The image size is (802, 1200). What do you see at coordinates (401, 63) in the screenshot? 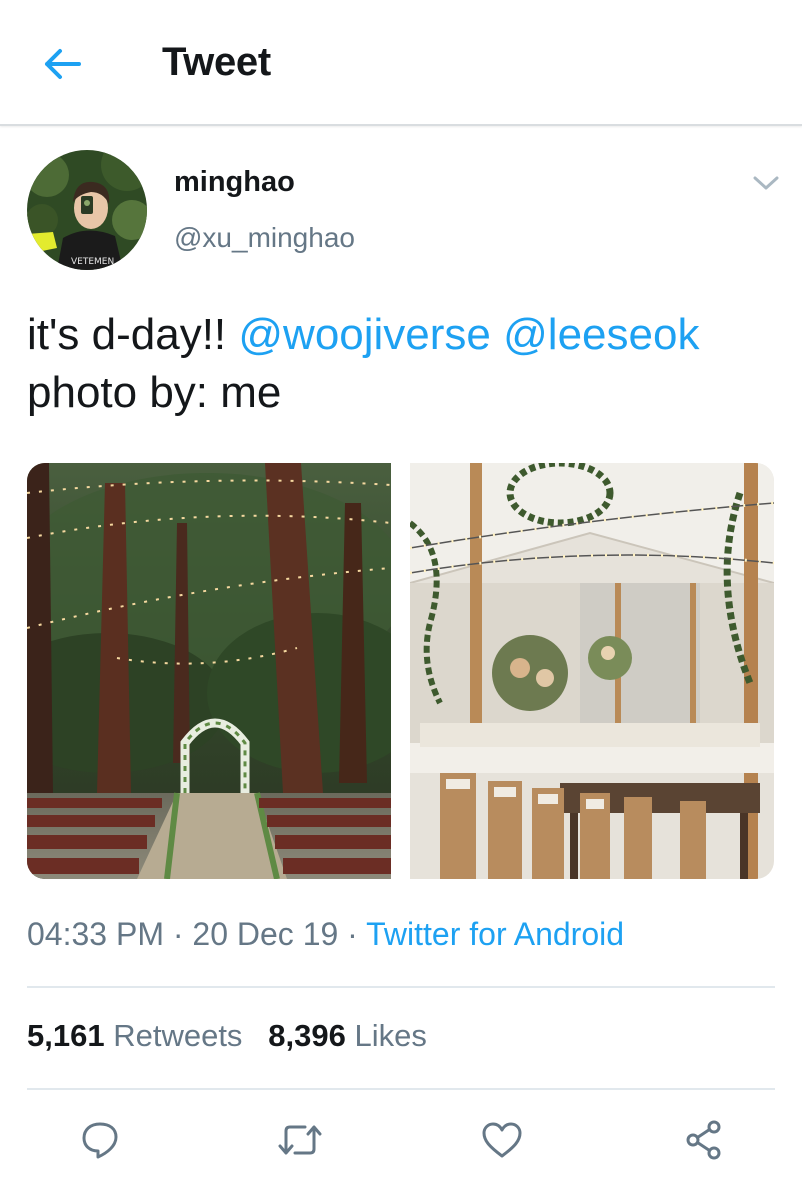
I see `top-bar: Tweet` at bounding box center [401, 63].